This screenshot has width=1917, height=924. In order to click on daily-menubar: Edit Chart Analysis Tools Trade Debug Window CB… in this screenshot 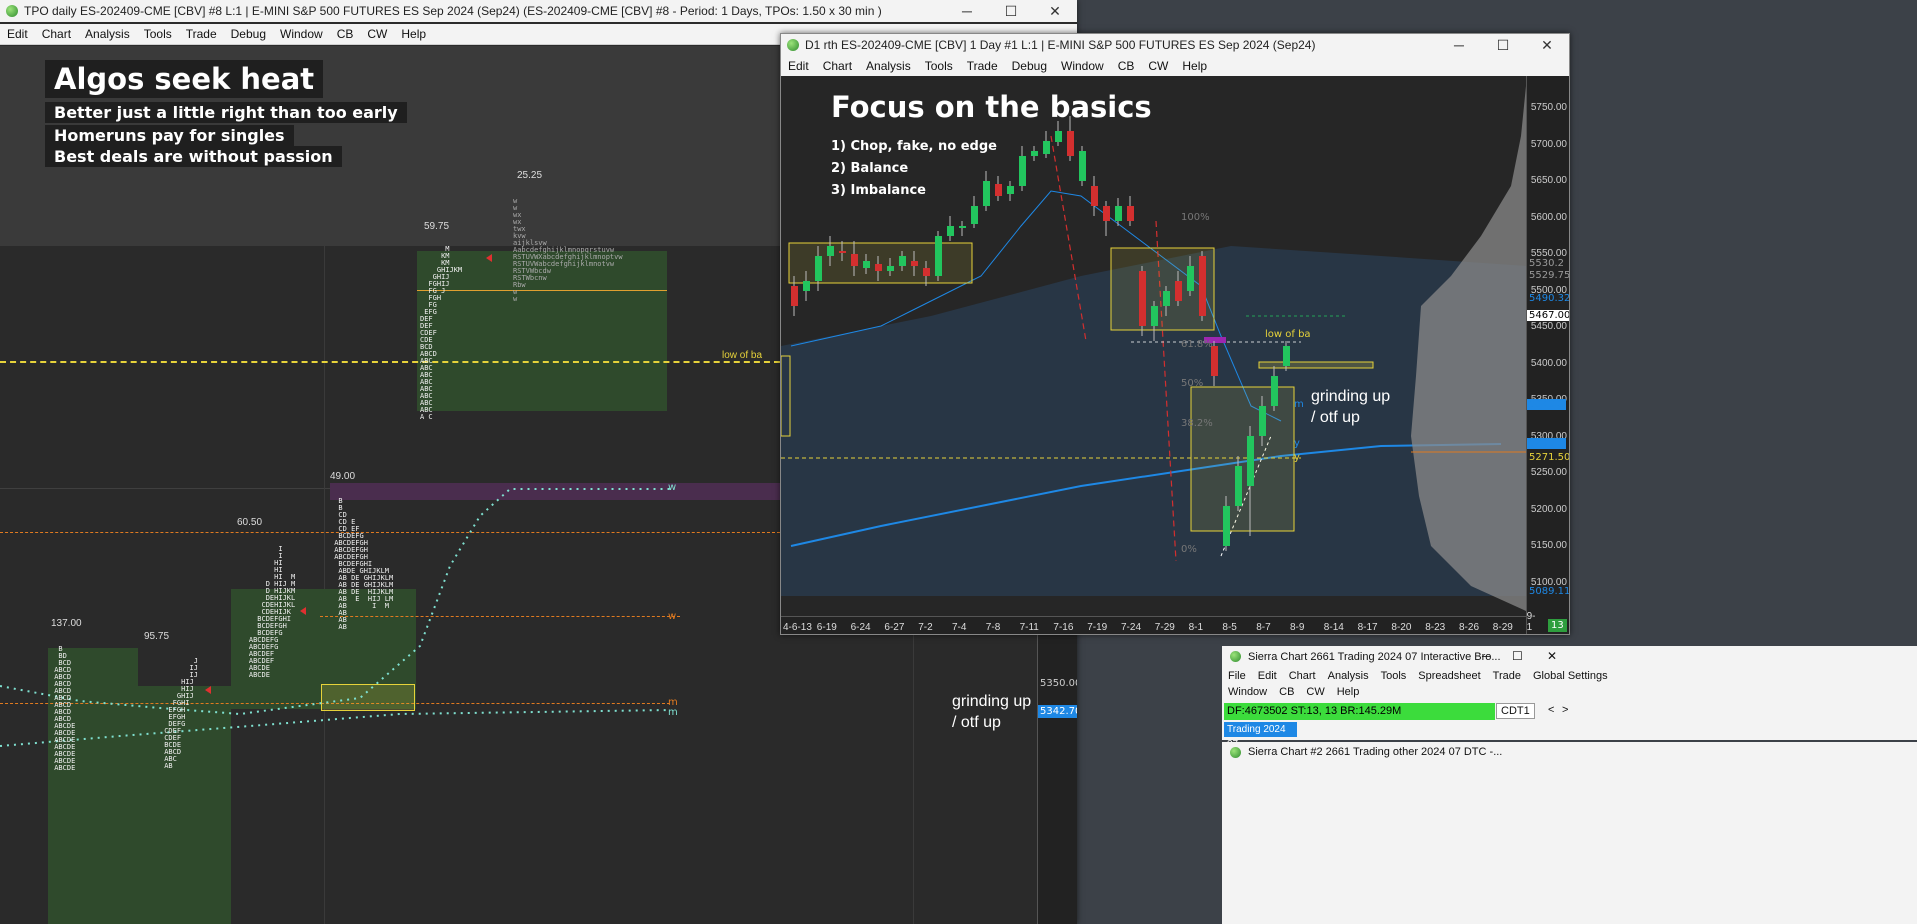, I will do `click(1175, 66)`.